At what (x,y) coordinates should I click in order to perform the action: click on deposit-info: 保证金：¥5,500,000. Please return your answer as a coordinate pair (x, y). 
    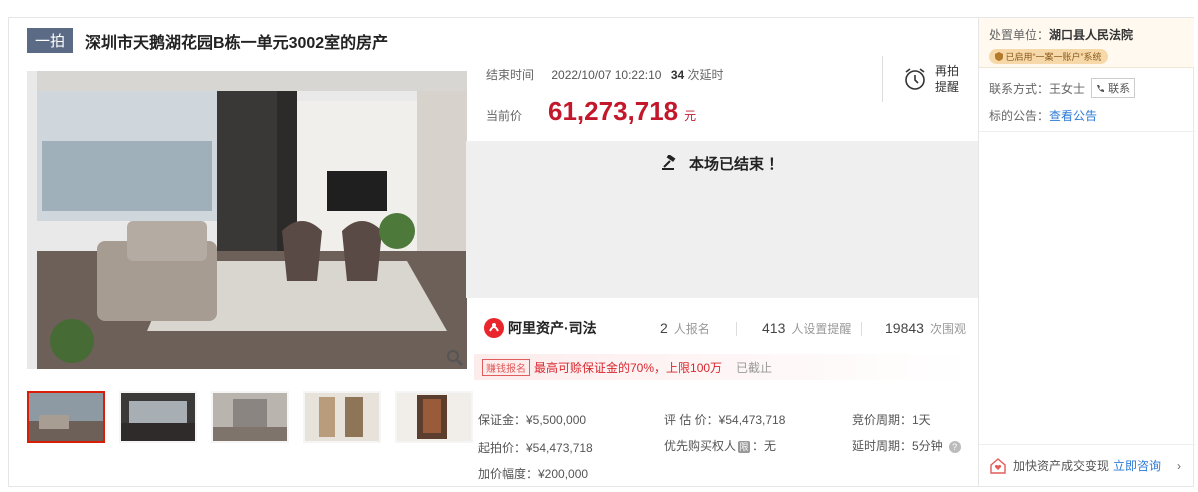
    Looking at the image, I should click on (532, 420).